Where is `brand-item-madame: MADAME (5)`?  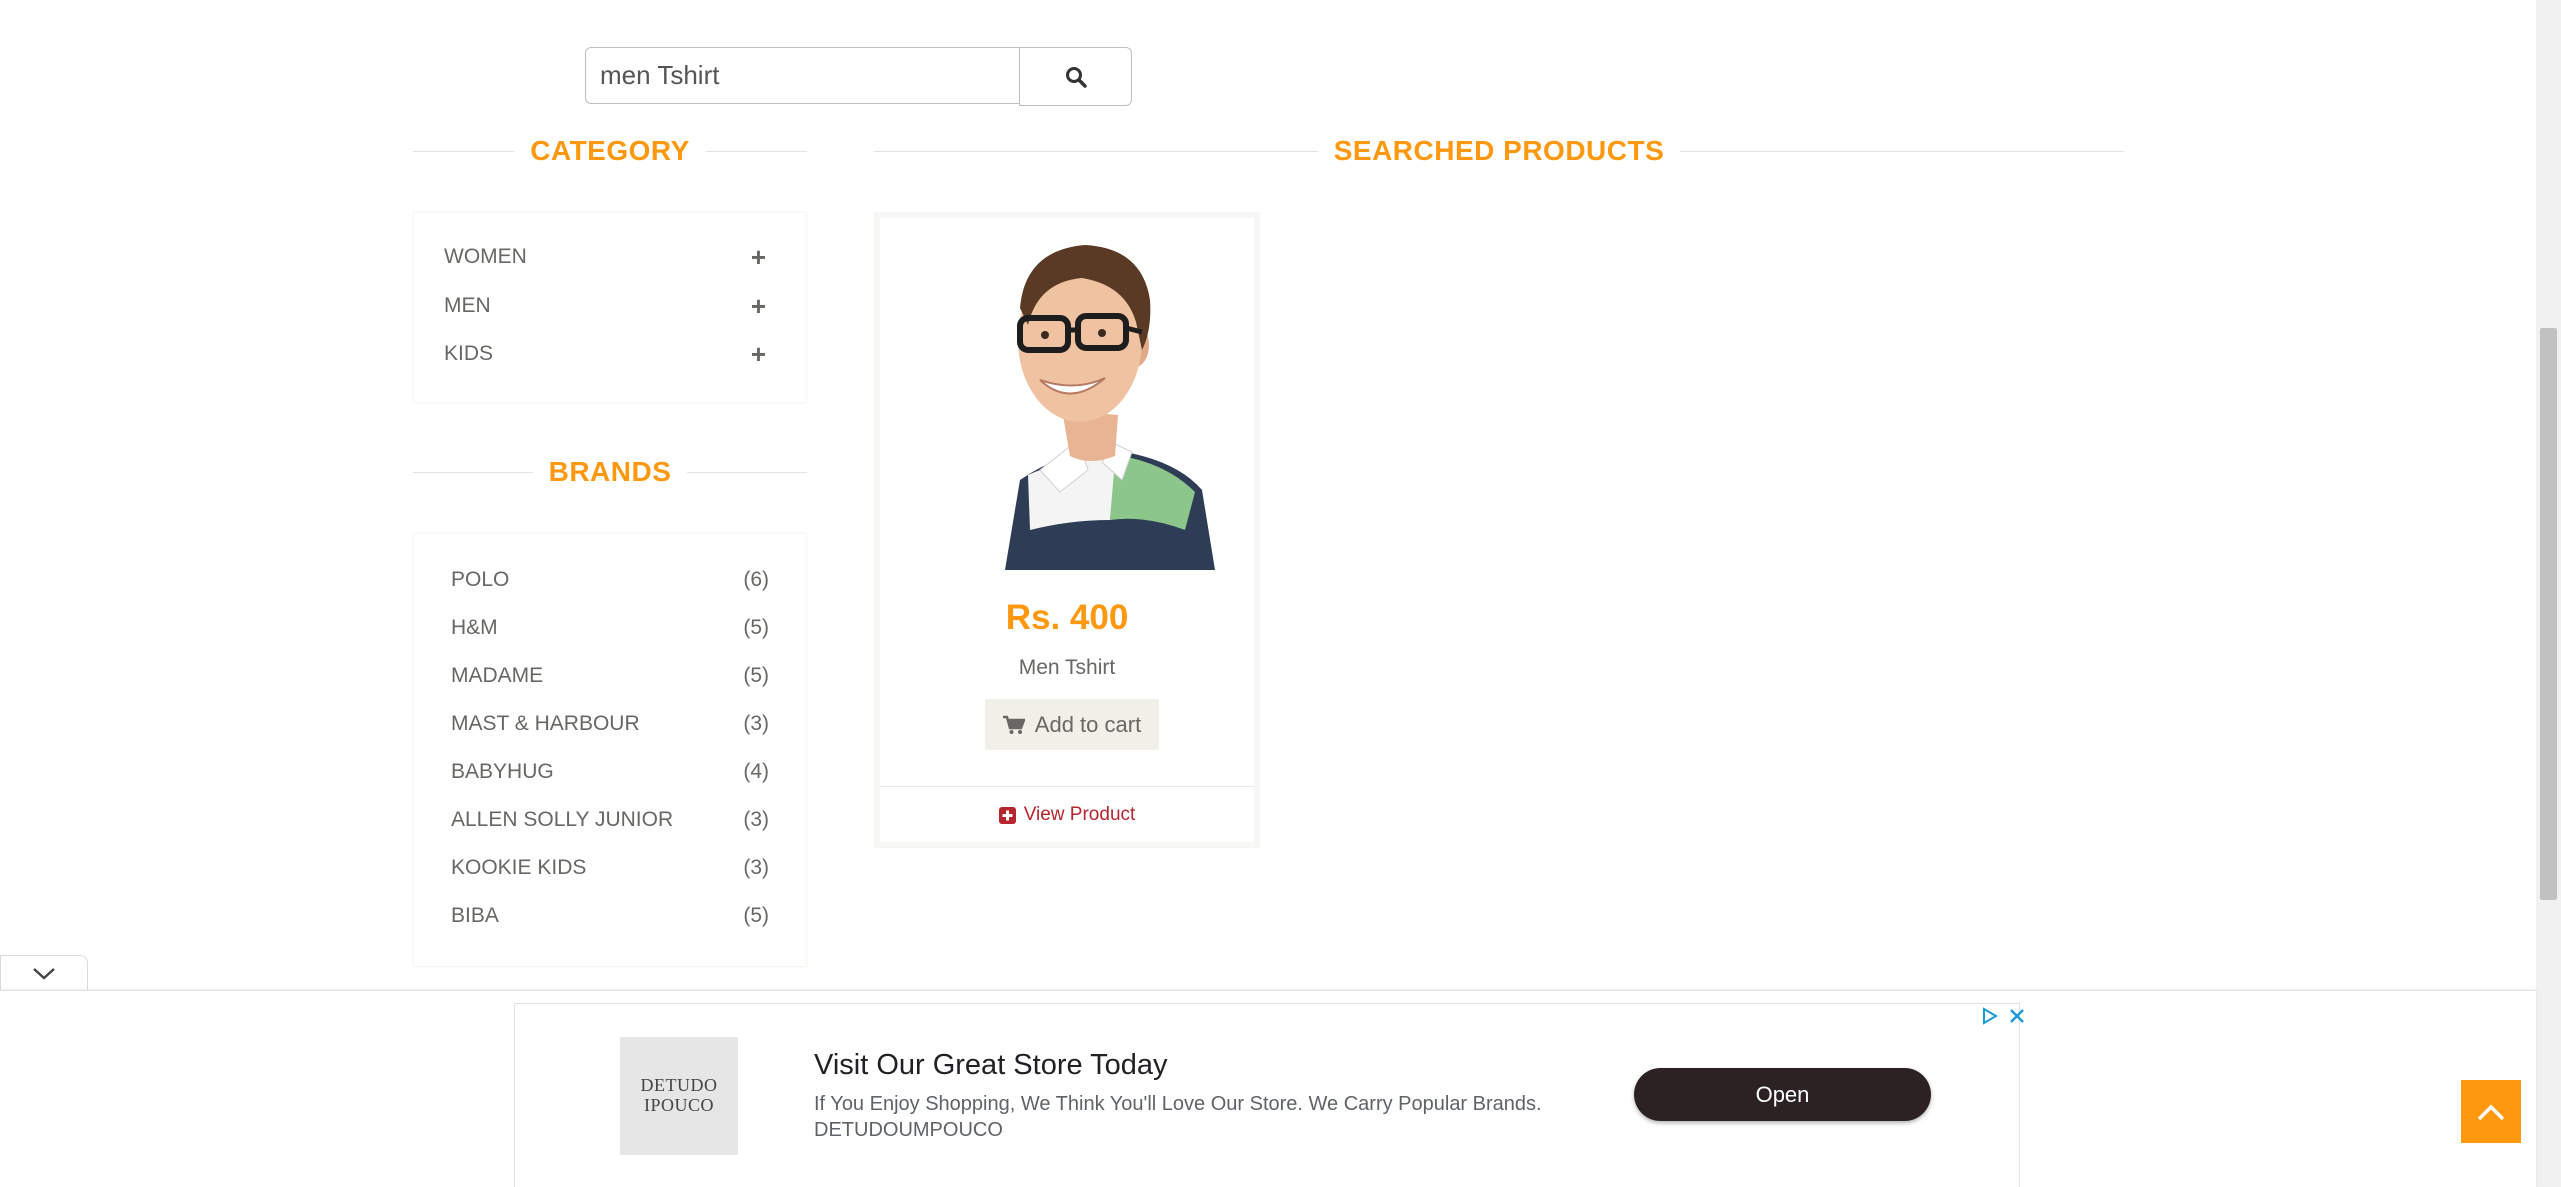
brand-item-madame: MADAME (5) is located at coordinates (610, 676).